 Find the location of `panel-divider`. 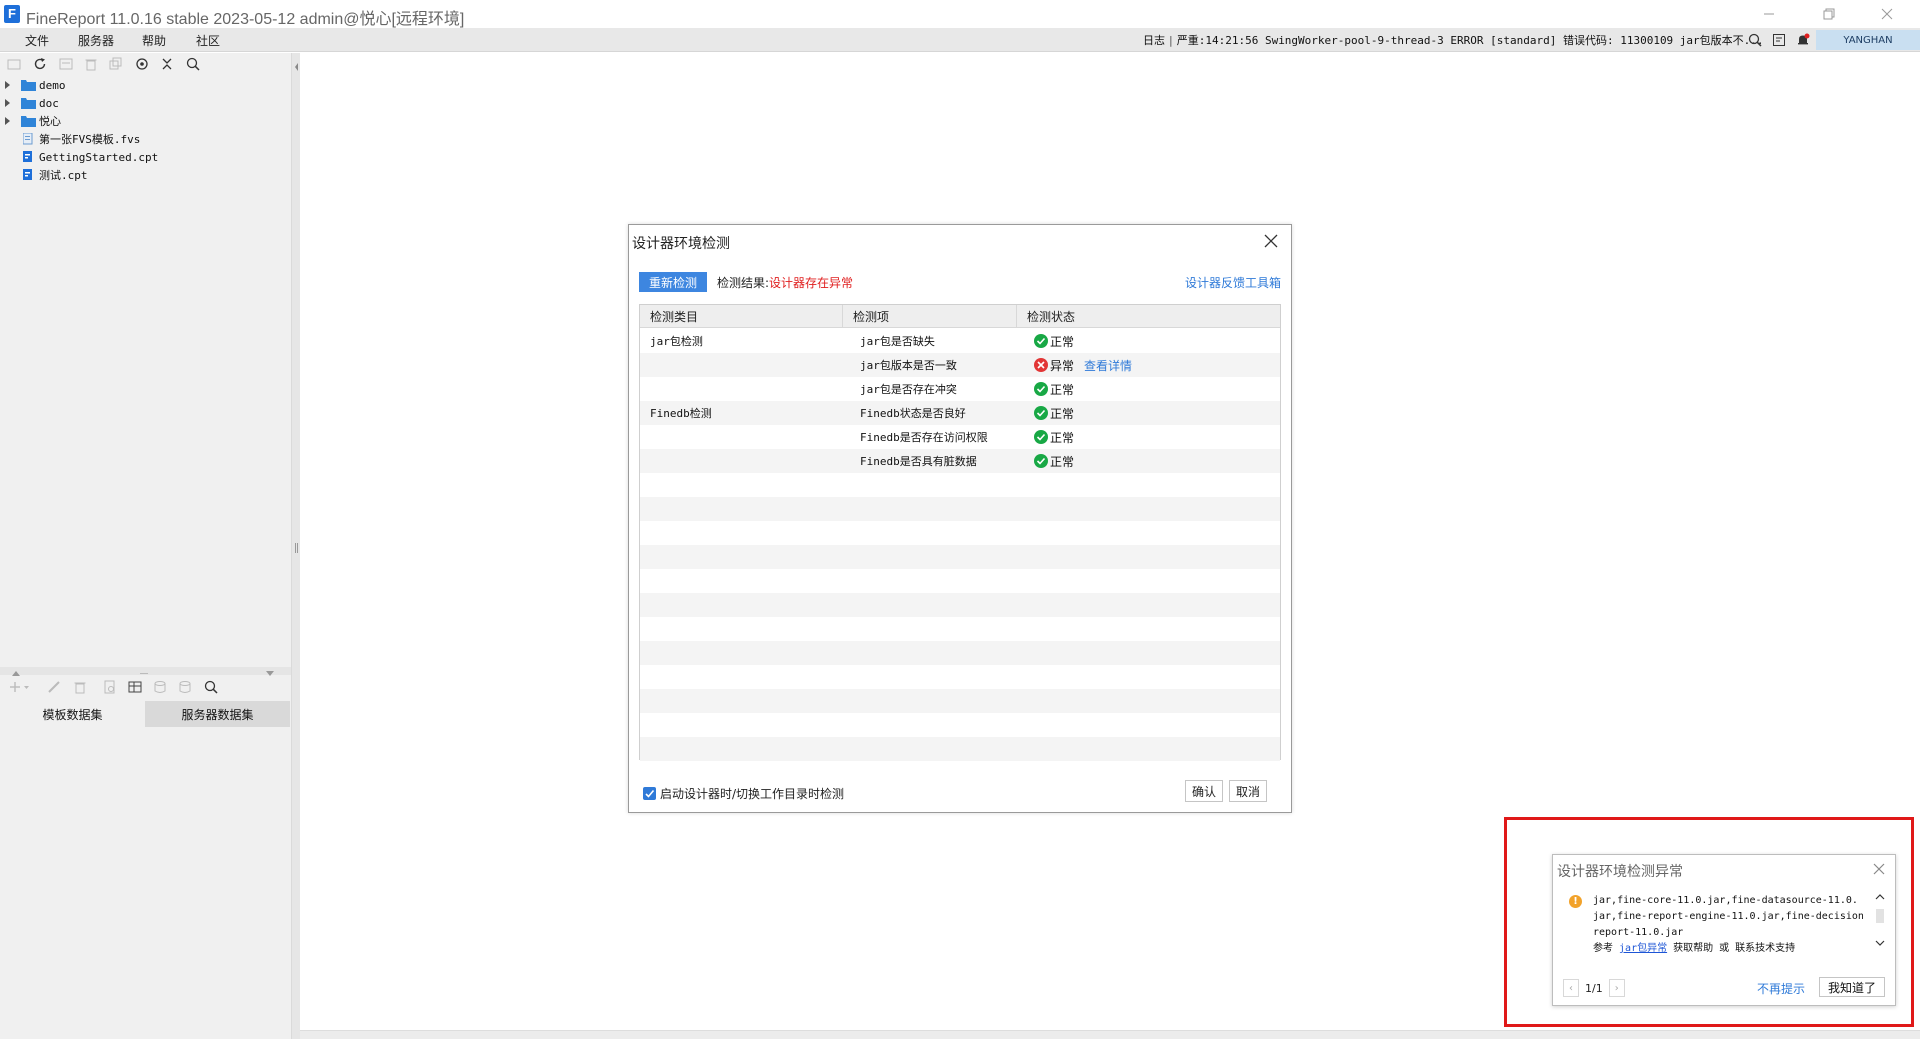

panel-divider is located at coordinates (145, 671).